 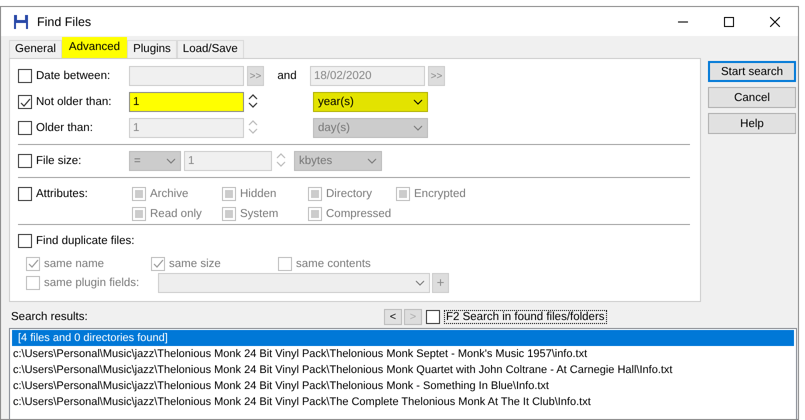 What do you see at coordinates (186, 76) in the screenshot?
I see `input-field` at bounding box center [186, 76].